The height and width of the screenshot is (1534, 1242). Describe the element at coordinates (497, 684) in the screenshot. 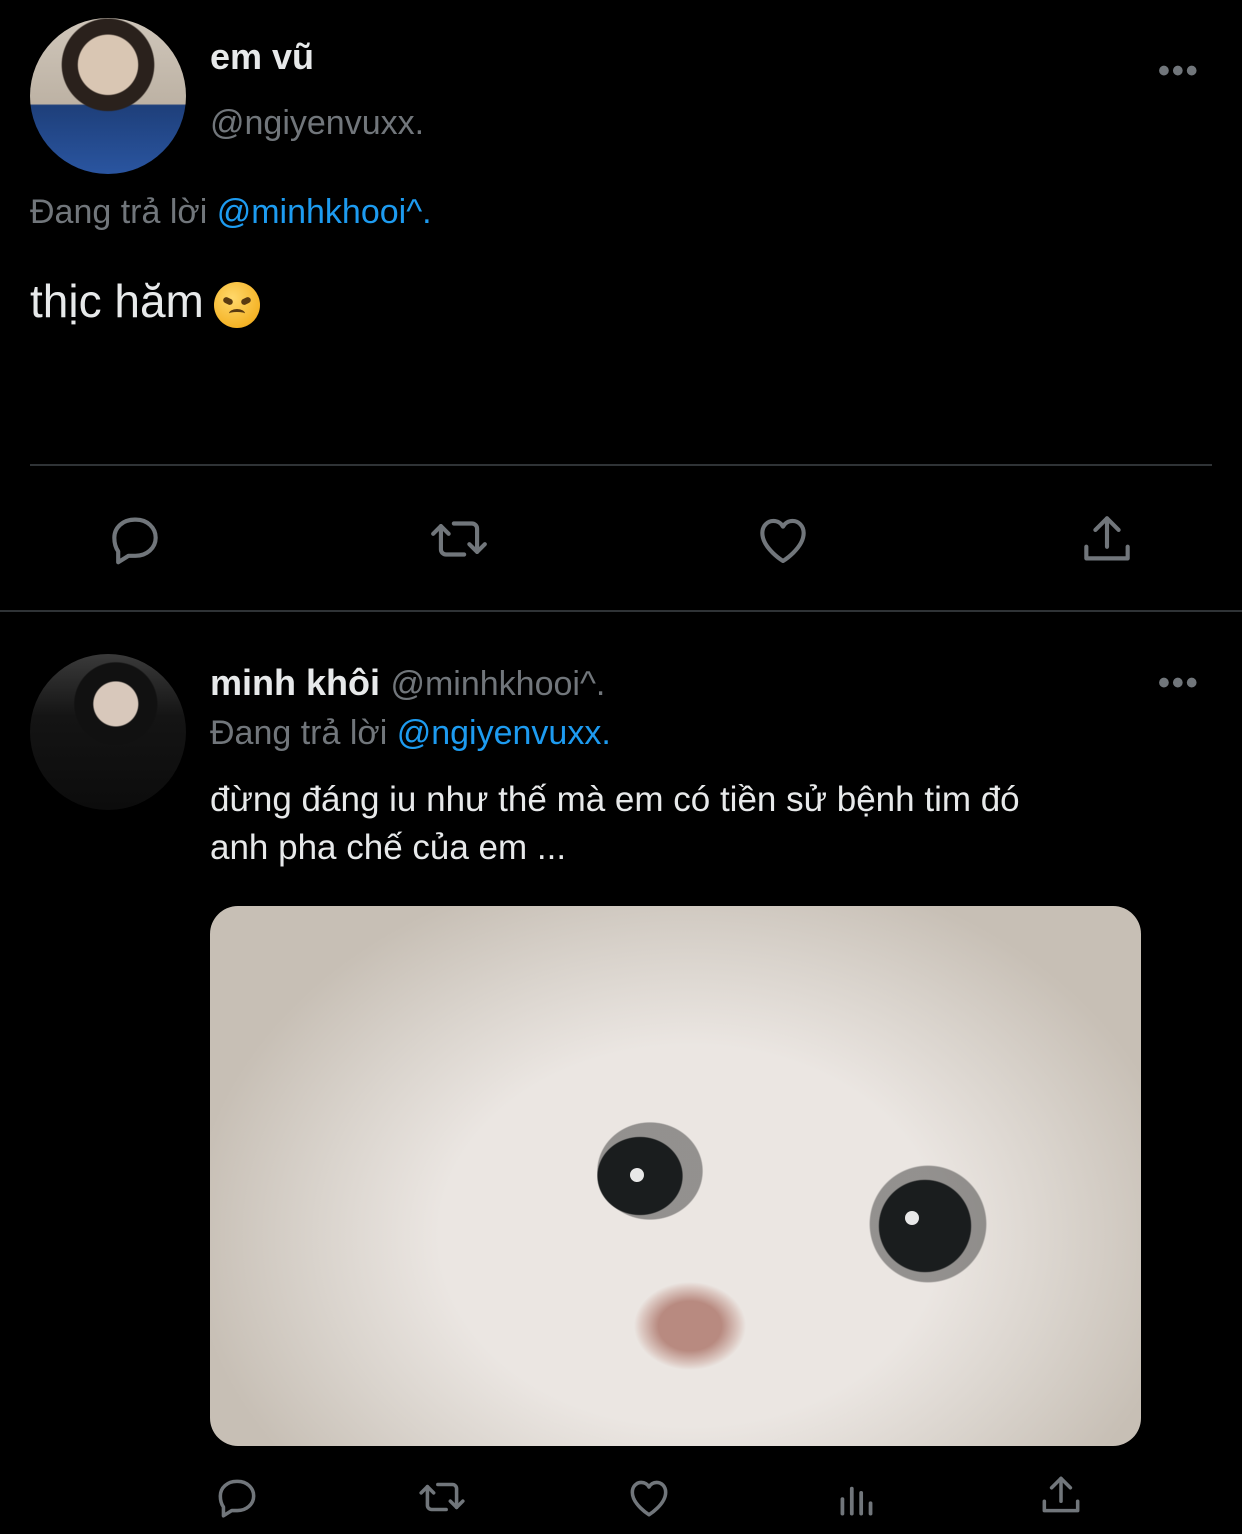

I see `user-handle: @minhkhooi^.` at that location.